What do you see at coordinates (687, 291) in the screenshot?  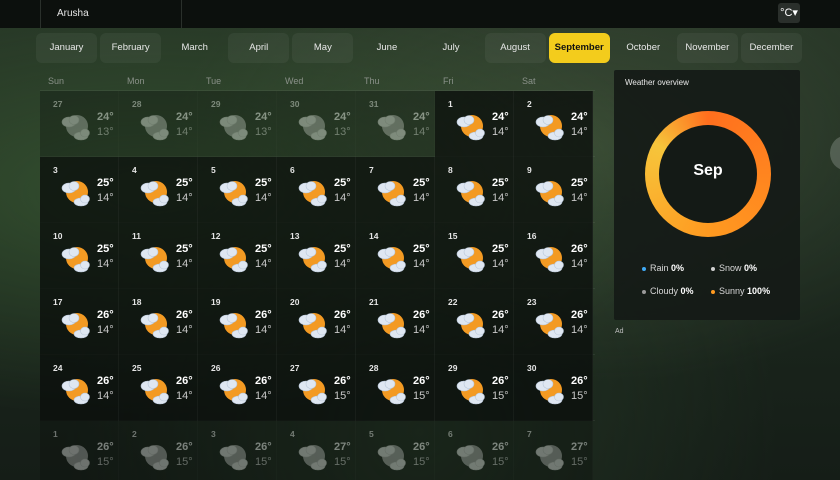 I see `legend-cloudy-value: 0%` at bounding box center [687, 291].